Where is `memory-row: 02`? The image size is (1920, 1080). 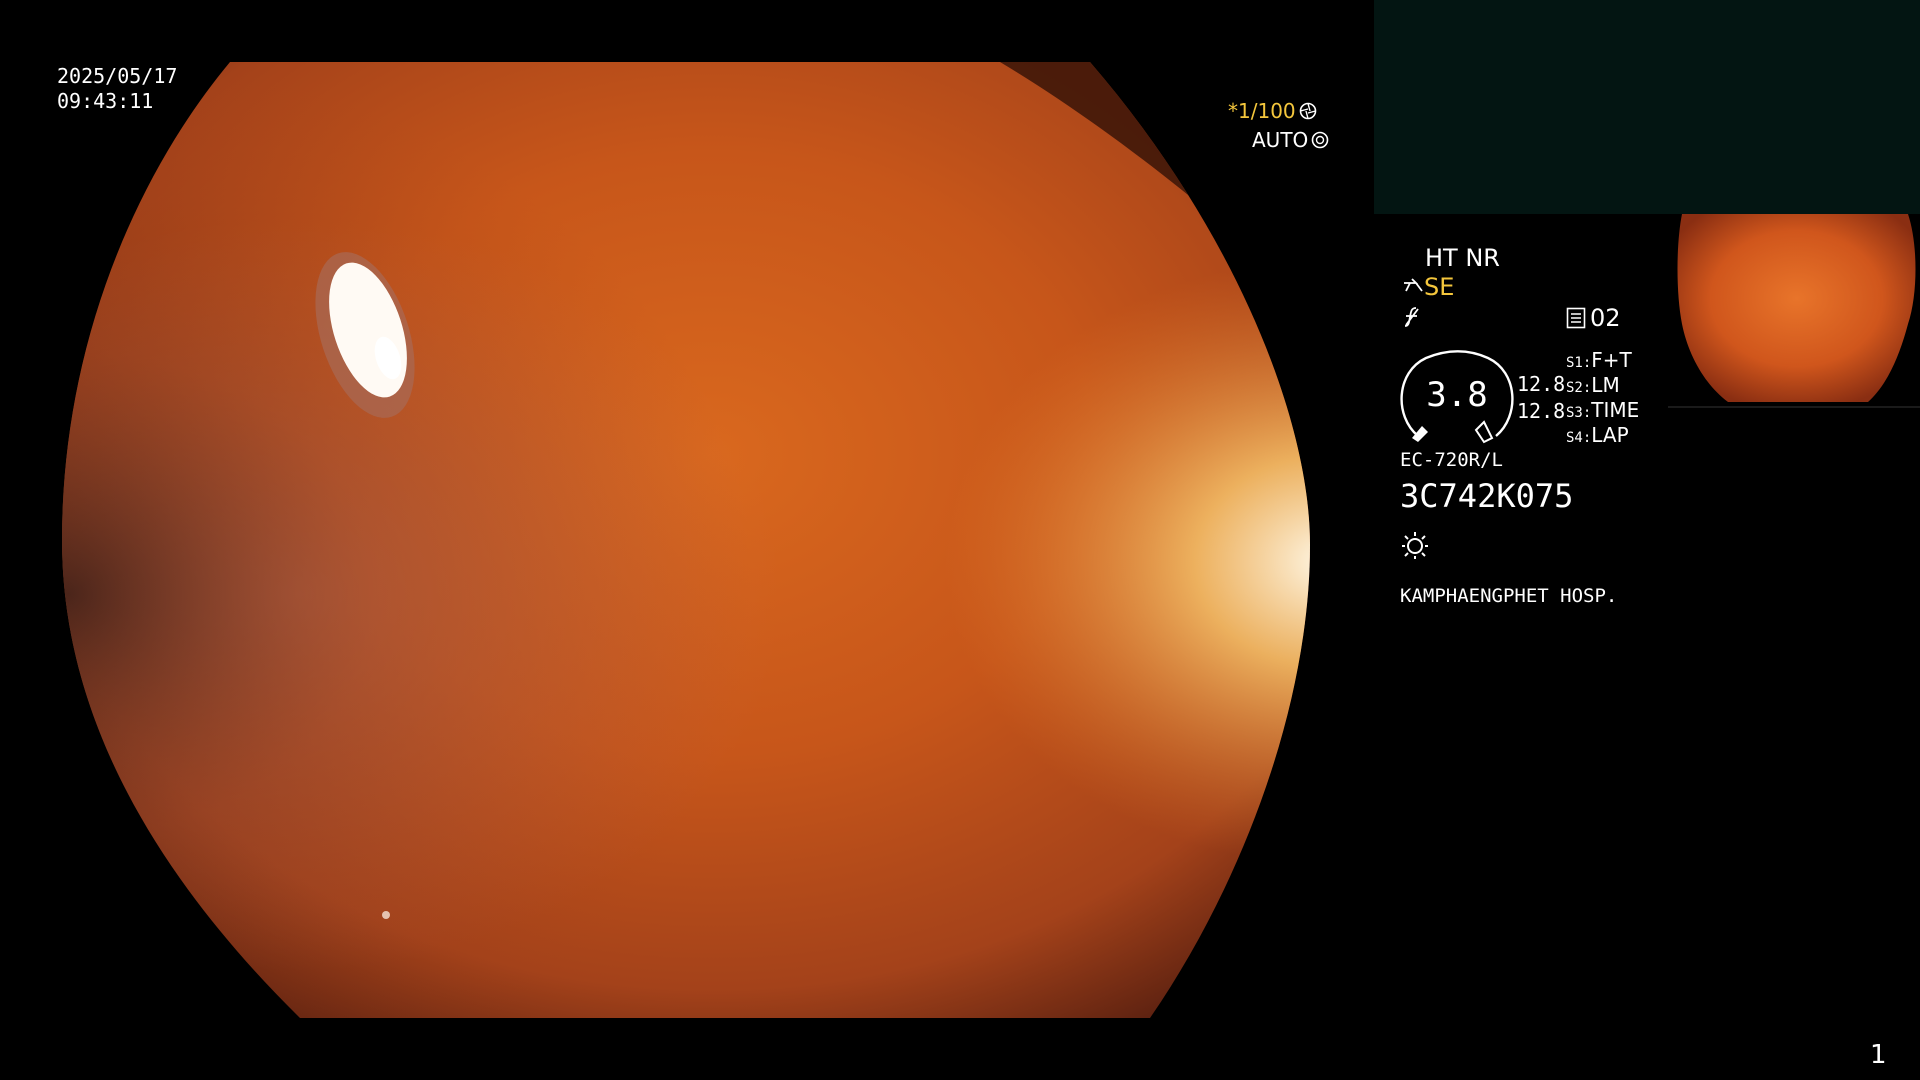
memory-row: 02 is located at coordinates (1593, 318).